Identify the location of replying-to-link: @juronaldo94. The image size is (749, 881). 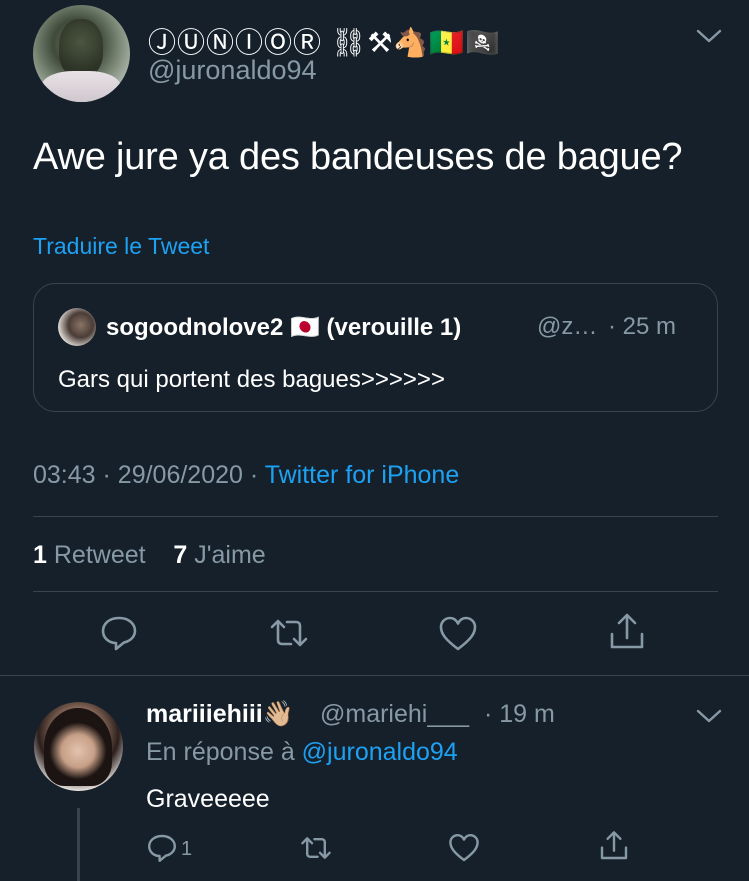
(380, 752).